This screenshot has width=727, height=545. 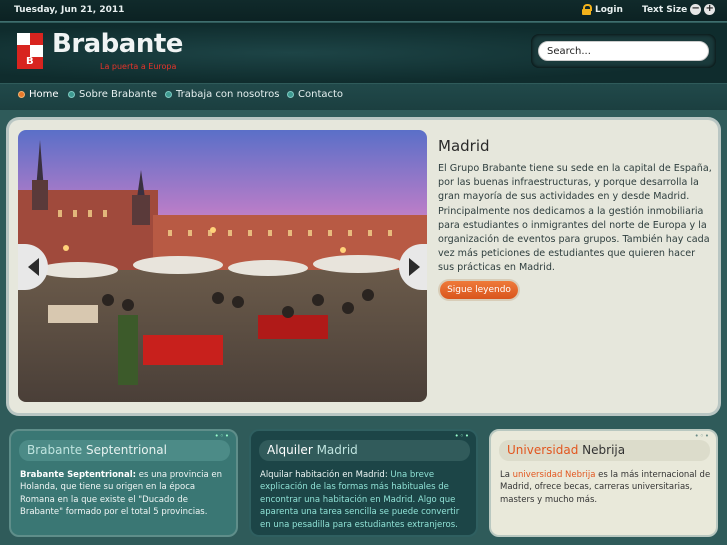 I want to click on search-container, so click(x=623, y=51).